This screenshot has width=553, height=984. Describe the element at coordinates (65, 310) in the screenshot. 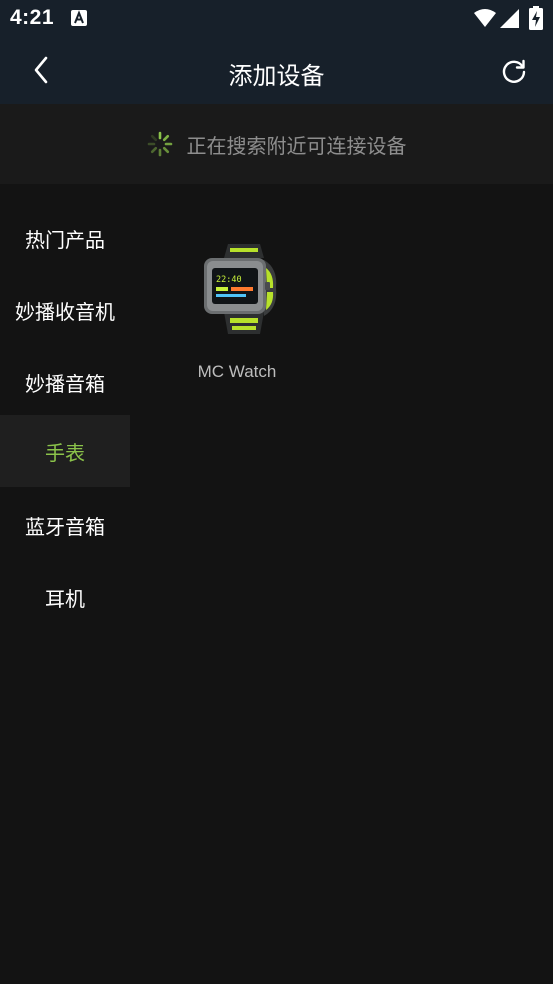

I see `category-radio: 妙播收音机` at that location.